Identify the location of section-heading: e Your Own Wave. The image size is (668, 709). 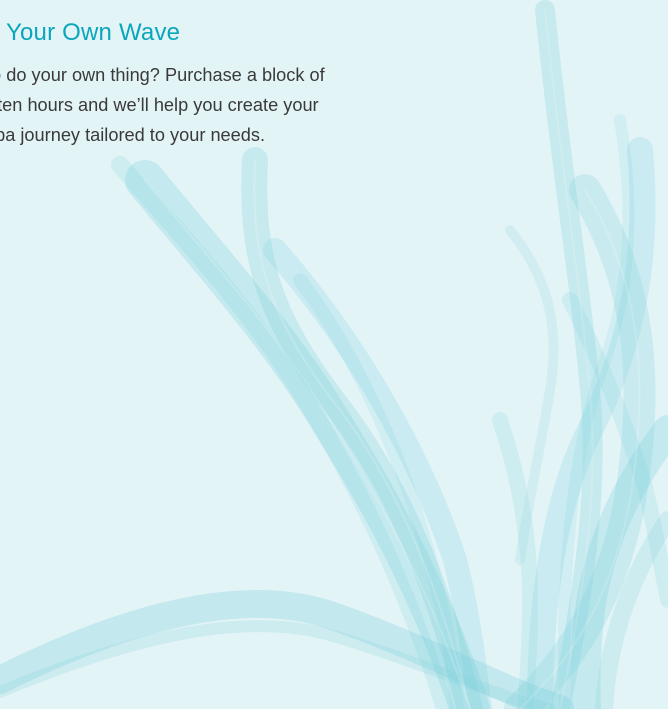
(90, 32).